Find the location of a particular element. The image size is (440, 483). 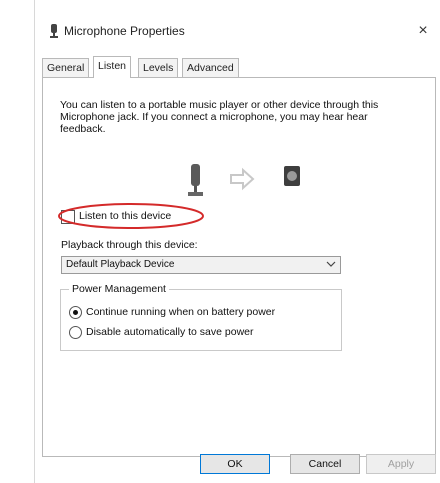

playback-device-value: Default Playback Device is located at coordinates (120, 264).